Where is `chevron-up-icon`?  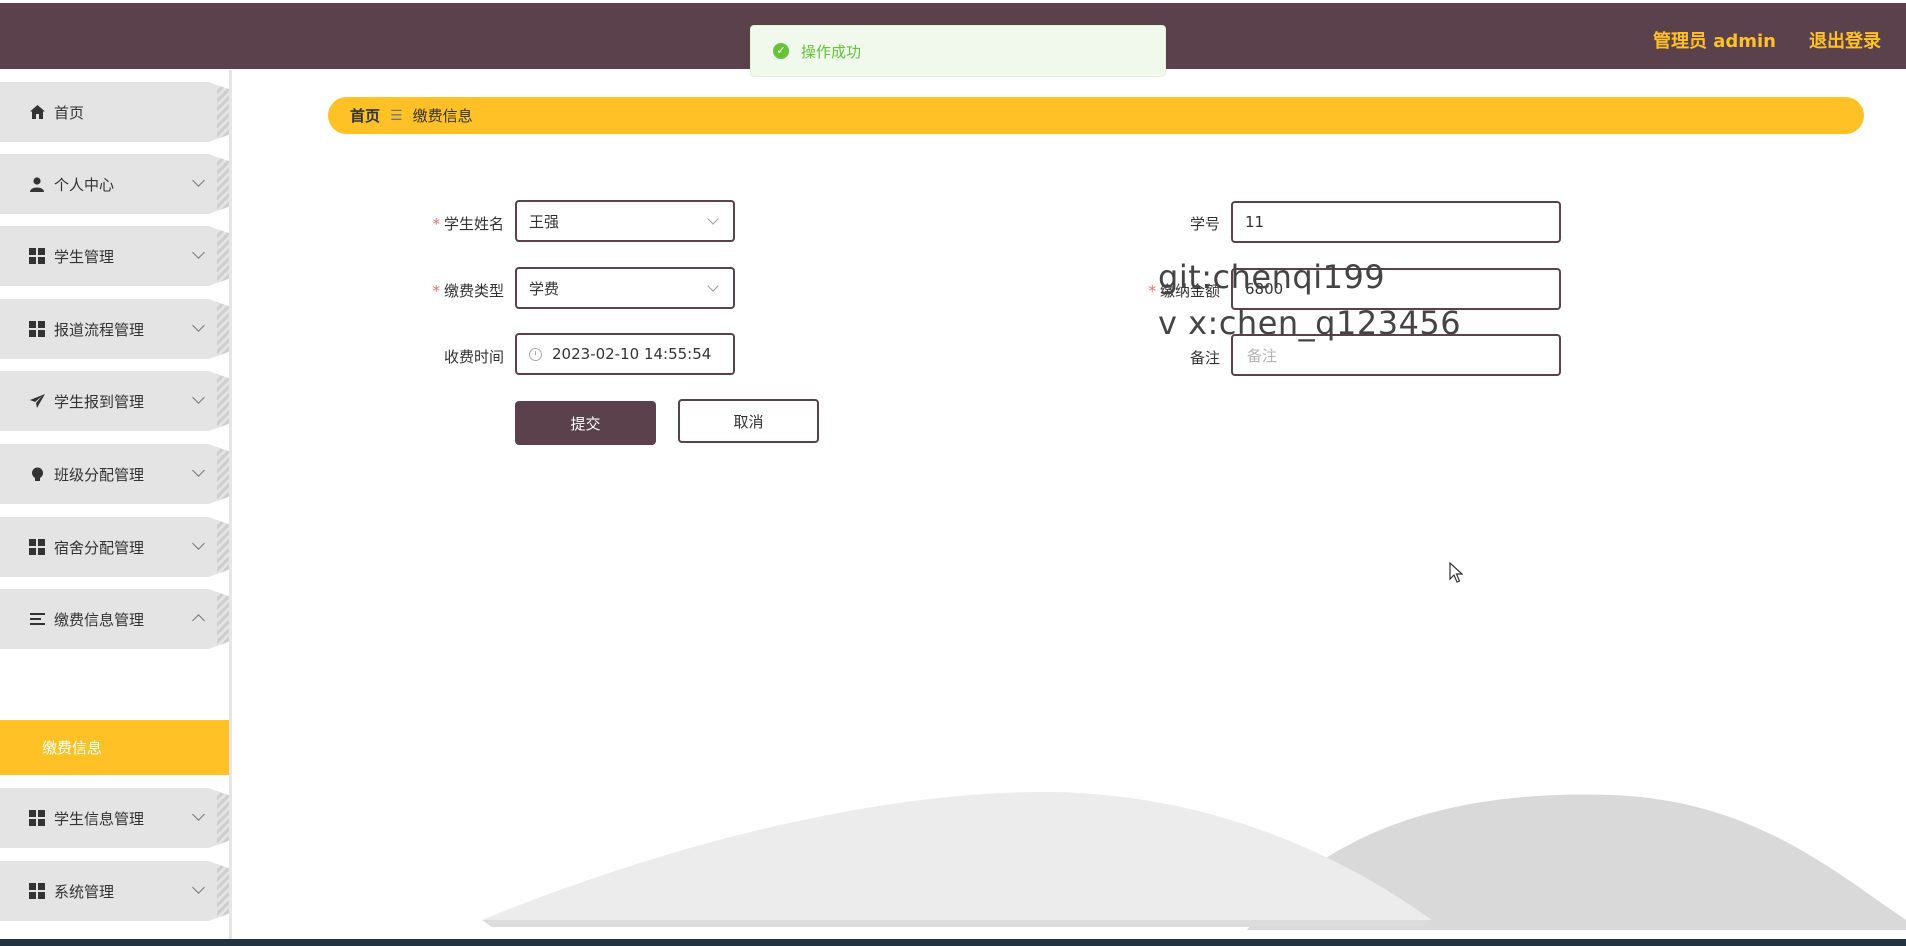 chevron-up-icon is located at coordinates (198, 620).